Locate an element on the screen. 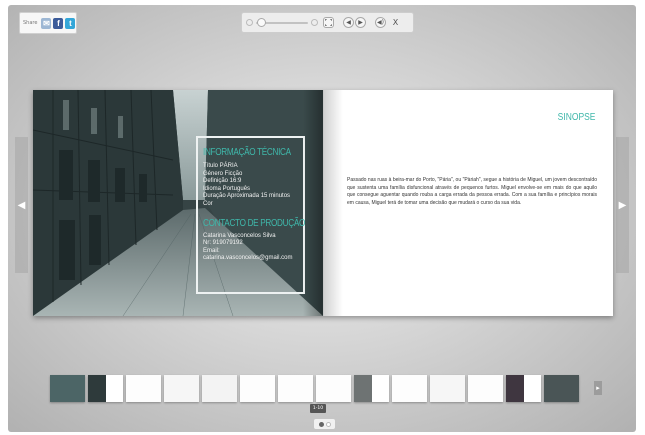 This screenshot has width=645, height=435. sound-button: ◀) is located at coordinates (380, 22).